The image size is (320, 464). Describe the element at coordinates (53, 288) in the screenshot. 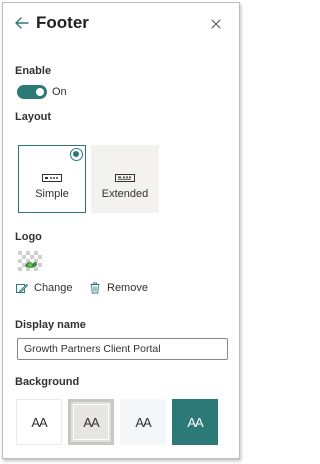

I see `change-label: Change` at that location.